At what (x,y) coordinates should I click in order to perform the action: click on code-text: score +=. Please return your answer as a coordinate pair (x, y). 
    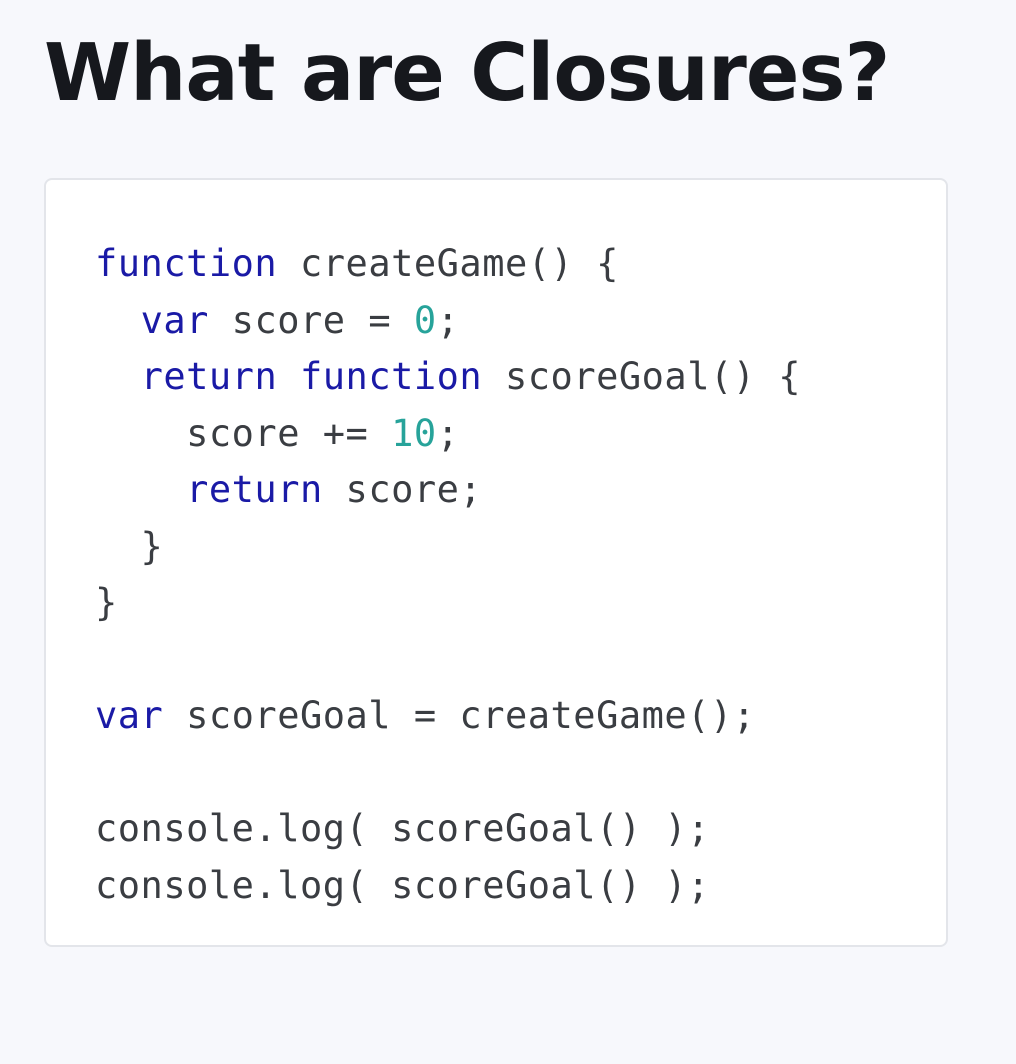
    Looking at the image, I should click on (243, 433).